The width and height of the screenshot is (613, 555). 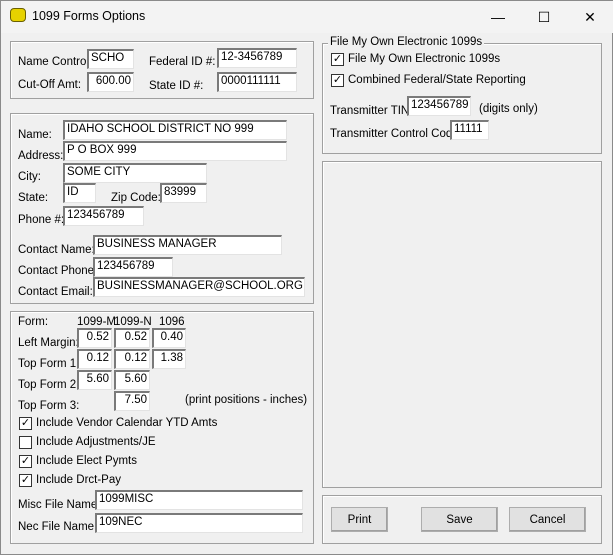 I want to click on adjustments-label: Include Adjustments/JE, so click(x=96, y=442).